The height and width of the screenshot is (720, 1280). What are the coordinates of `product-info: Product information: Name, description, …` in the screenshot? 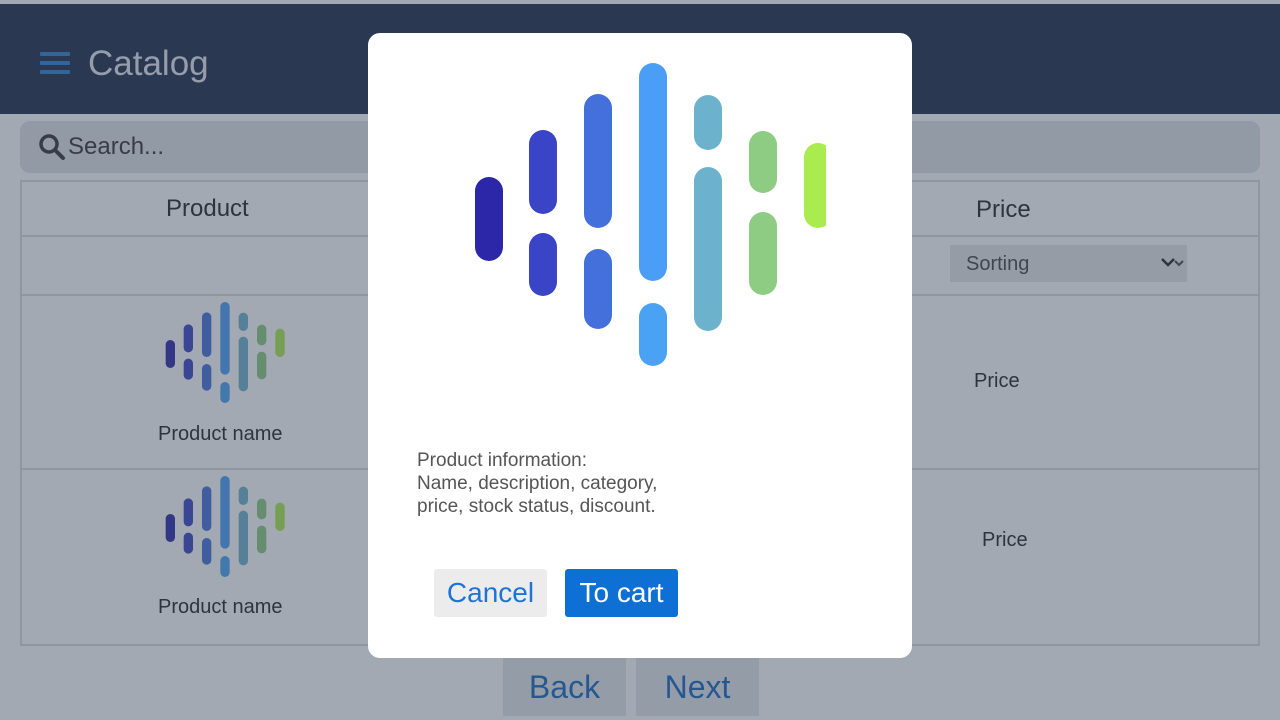 It's located at (582, 483).